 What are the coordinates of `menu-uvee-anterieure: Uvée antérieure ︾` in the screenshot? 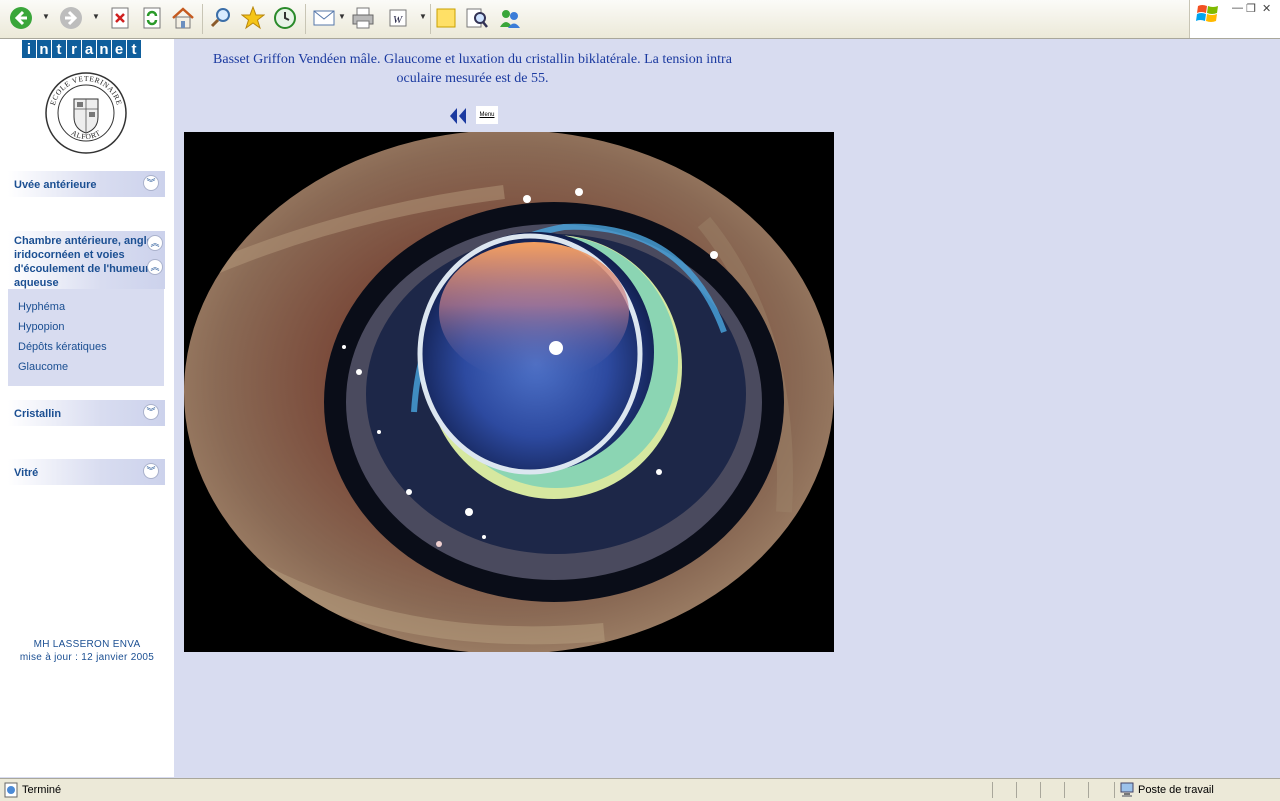 It's located at (86, 184).